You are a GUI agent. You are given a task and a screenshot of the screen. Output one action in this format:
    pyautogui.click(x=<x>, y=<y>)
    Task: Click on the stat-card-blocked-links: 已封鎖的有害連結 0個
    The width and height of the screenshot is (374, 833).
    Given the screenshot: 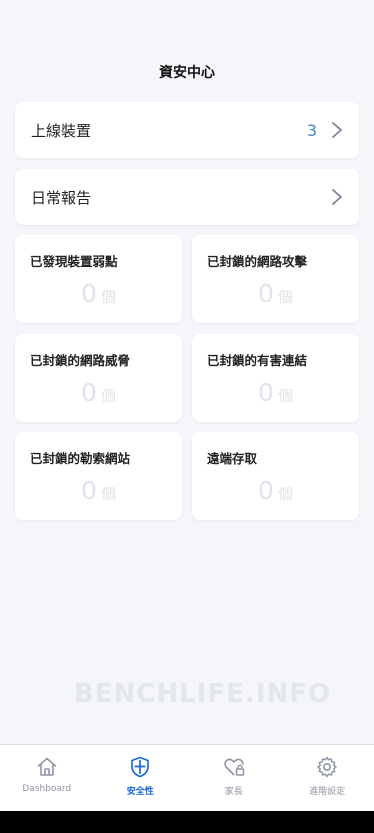 What is the action you would take?
    pyautogui.click(x=275, y=378)
    